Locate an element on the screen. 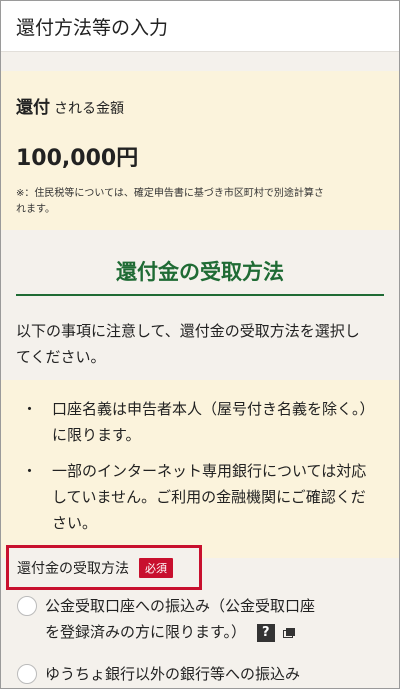 Image resolution: width=400 pixels, height=689 pixels. refund-note-line1: ※：住民税等については、確定申告書に基づき市区町村で別途計算さ is located at coordinates (170, 193).